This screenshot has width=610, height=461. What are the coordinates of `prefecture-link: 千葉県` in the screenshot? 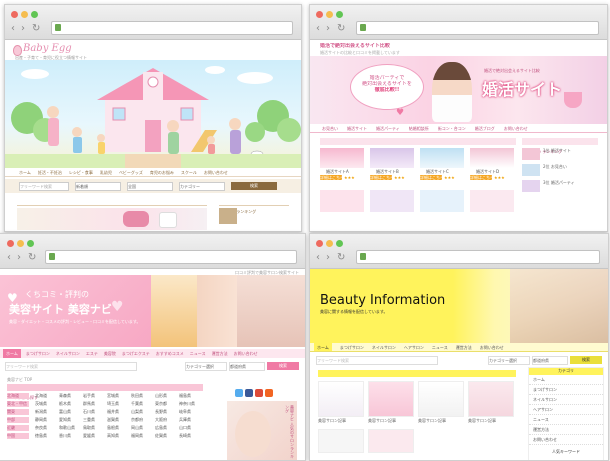 It's located at (143, 405).